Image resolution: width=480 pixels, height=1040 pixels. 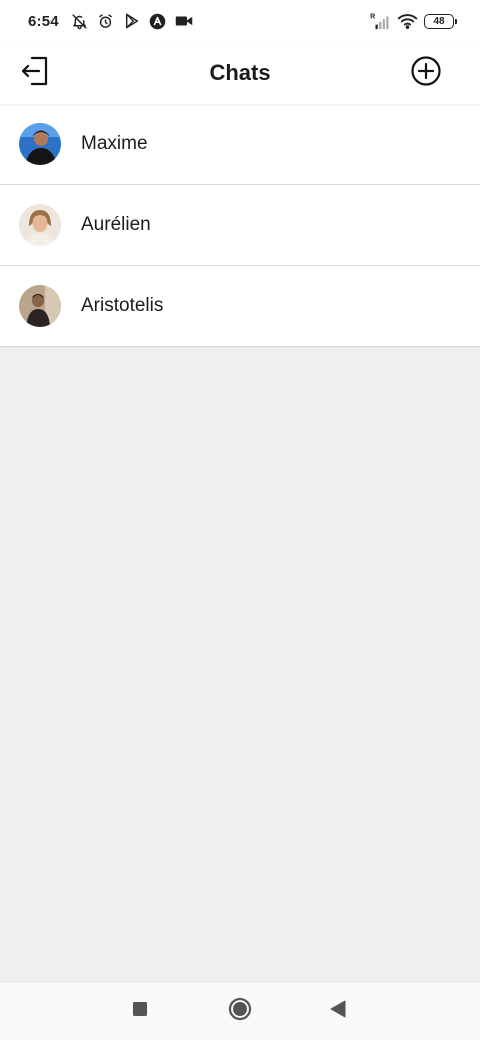 I want to click on system-nav-bar, so click(x=240, y=1011).